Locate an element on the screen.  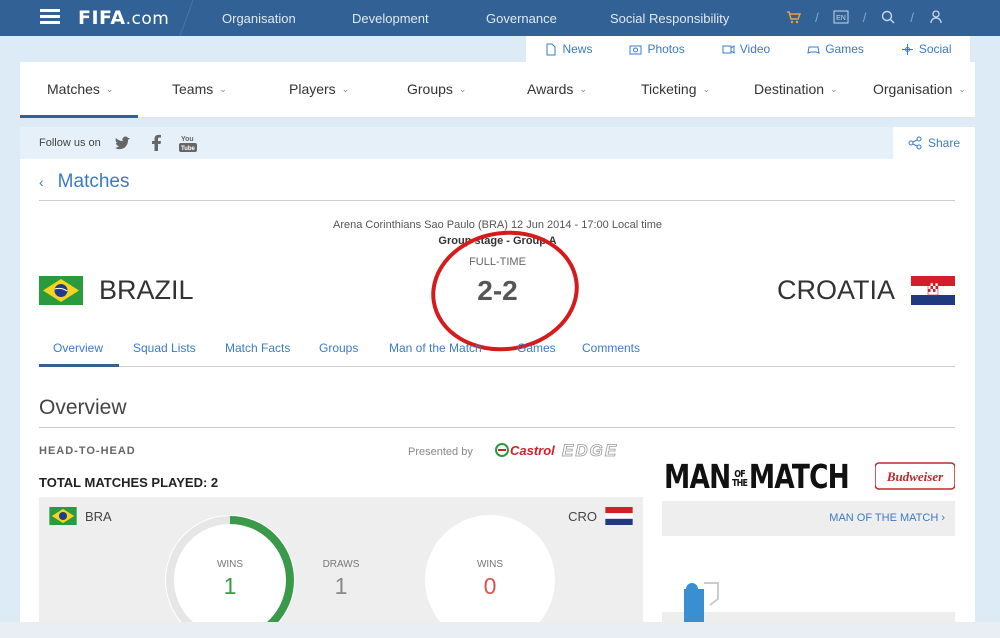
home-wins-label: WINS is located at coordinates (230, 564).